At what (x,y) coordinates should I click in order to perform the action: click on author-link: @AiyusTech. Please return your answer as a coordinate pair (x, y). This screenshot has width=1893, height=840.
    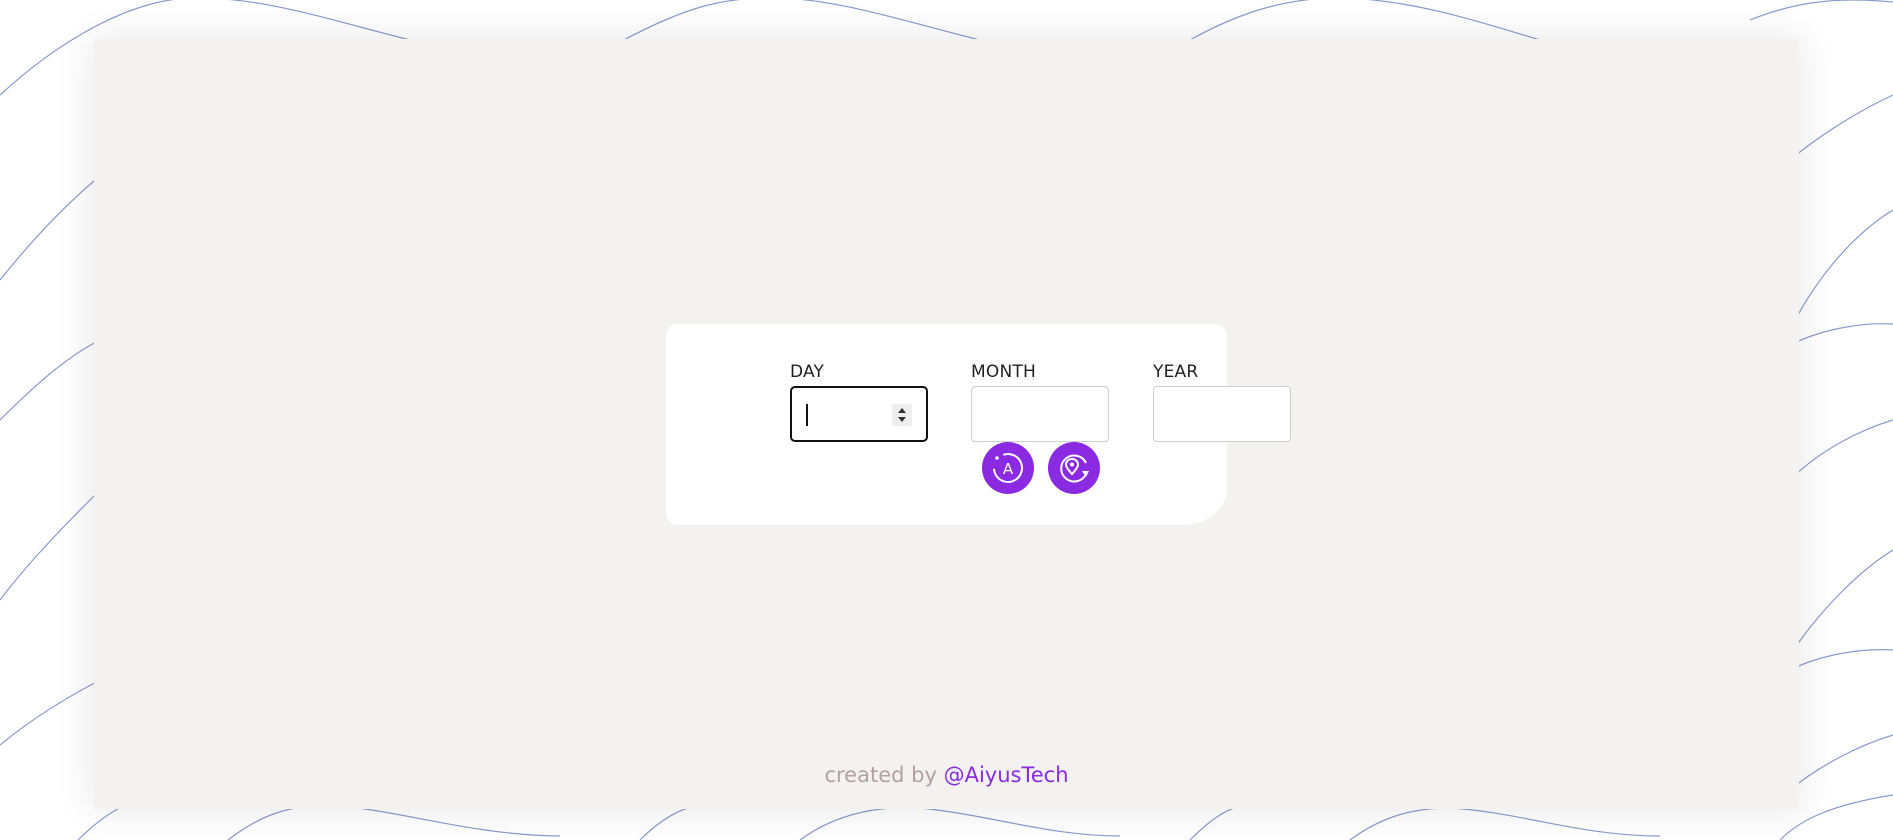
    Looking at the image, I should click on (1006, 775).